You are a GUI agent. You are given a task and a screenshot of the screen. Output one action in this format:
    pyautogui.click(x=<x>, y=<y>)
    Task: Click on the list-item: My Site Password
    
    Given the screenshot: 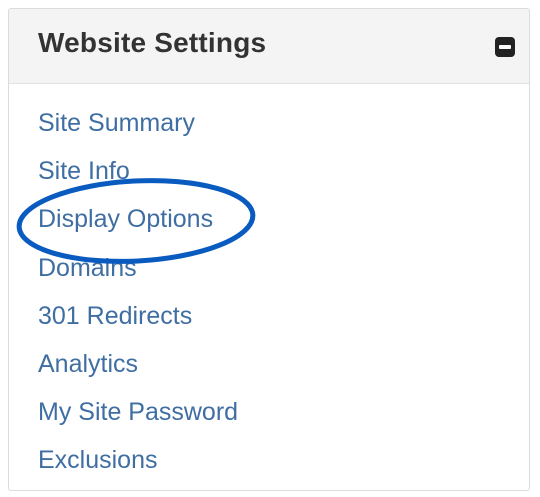 What is the action you would take?
    pyautogui.click(x=138, y=420)
    